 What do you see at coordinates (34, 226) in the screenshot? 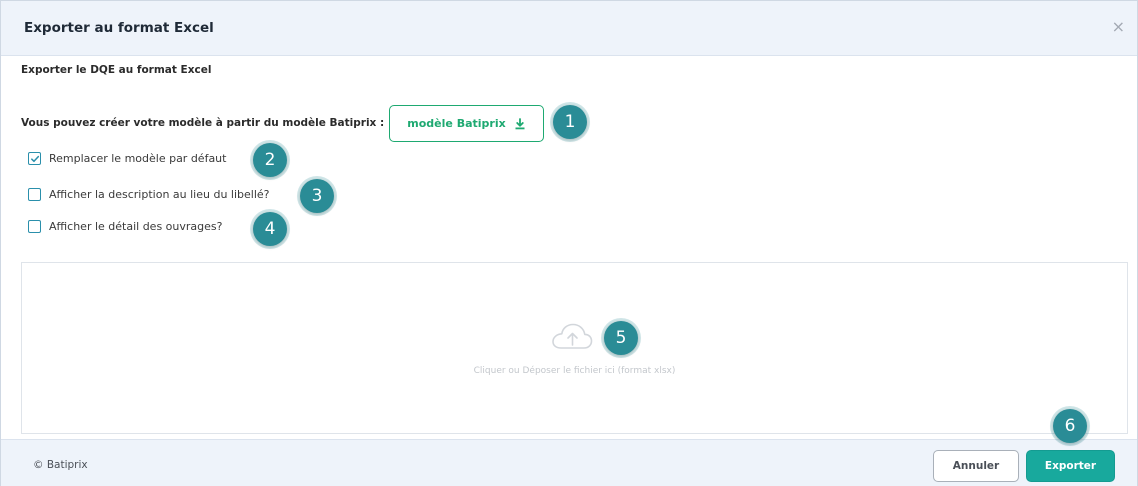
I see `checkbox-show-details` at bounding box center [34, 226].